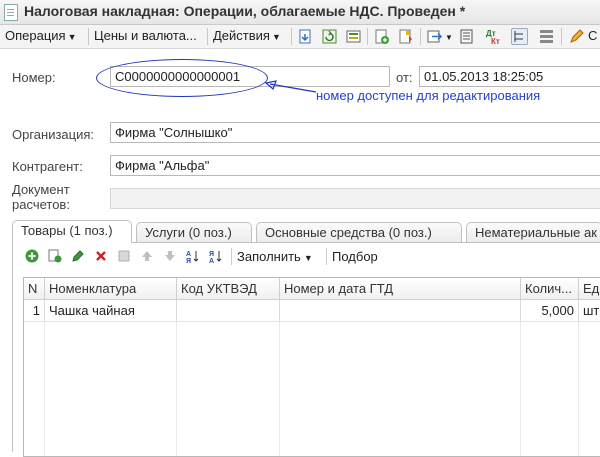 The width and height of the screenshot is (600, 457). Describe the element at coordinates (124, 256) in the screenshot. I see `end-edit-icon` at that location.